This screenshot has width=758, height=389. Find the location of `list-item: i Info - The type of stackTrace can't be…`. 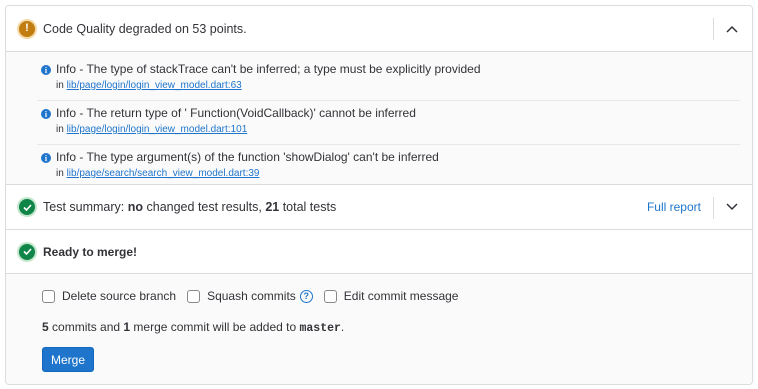

list-item: i Info - The type of stackTrace can't be… is located at coordinates (388, 79).